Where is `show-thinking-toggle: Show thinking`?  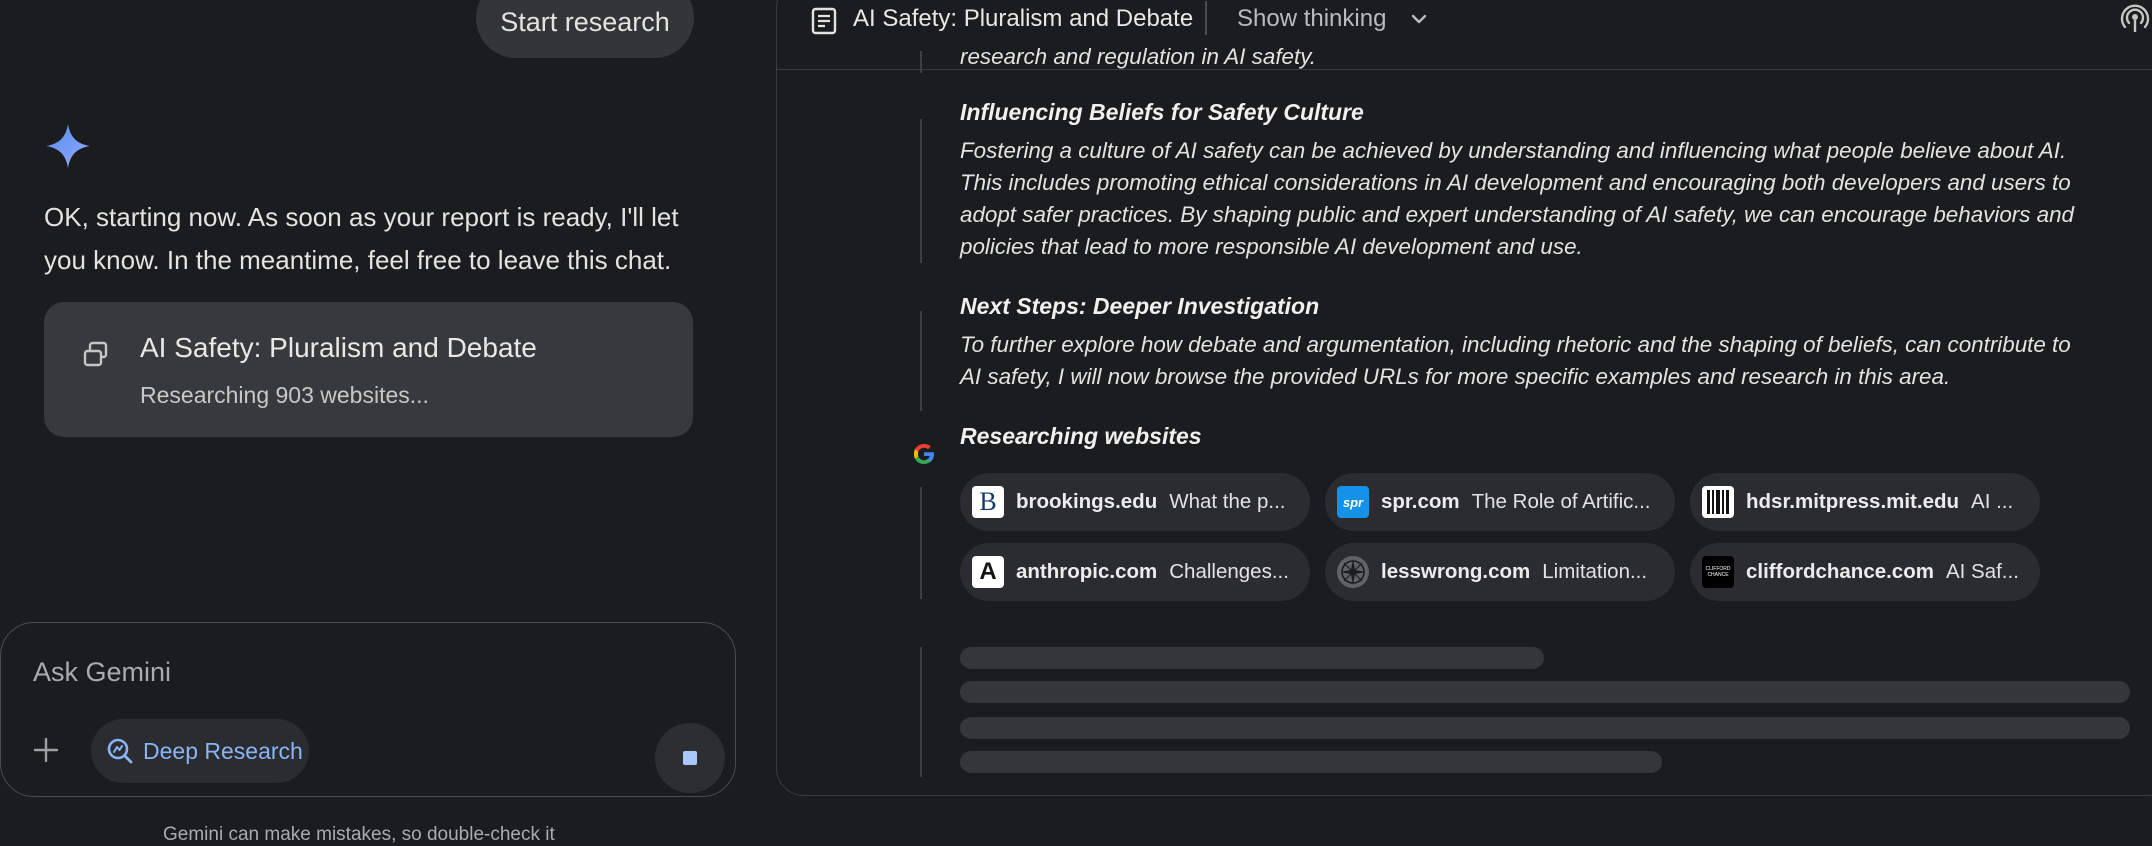 show-thinking-toggle: Show thinking is located at coordinates (1311, 19).